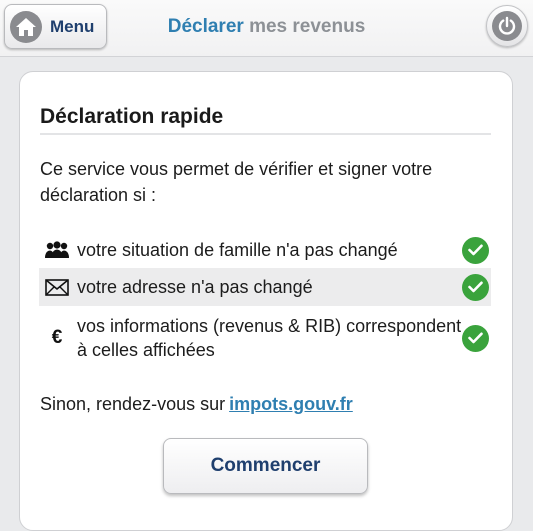  I want to click on euro-symbol: €, so click(57, 337).